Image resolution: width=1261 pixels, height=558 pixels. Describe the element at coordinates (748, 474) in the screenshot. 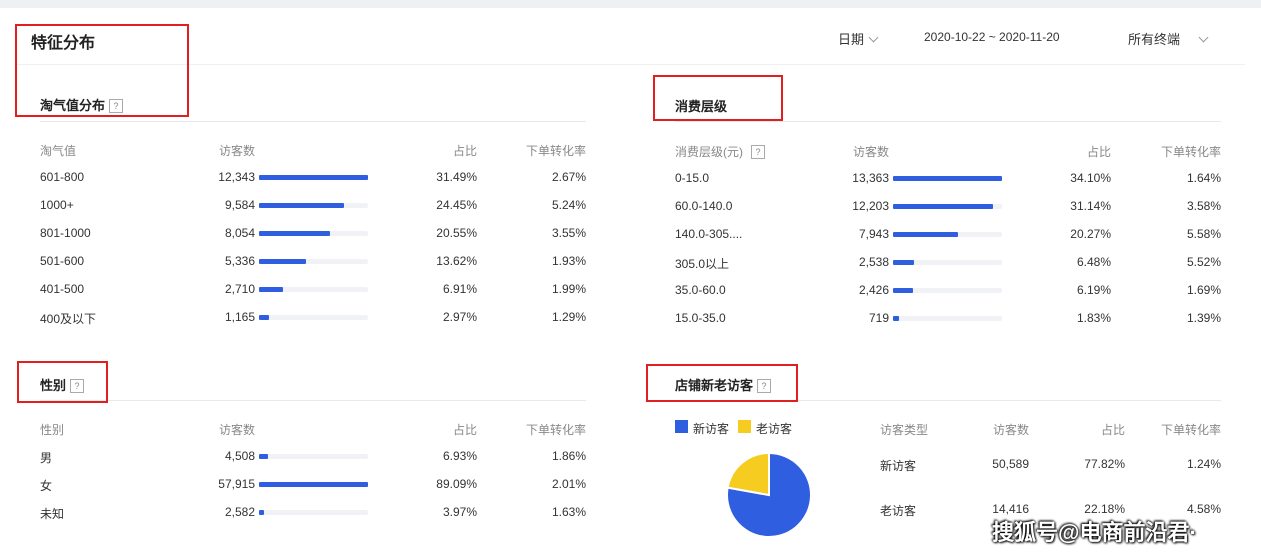

I see `pie-slice-old` at that location.